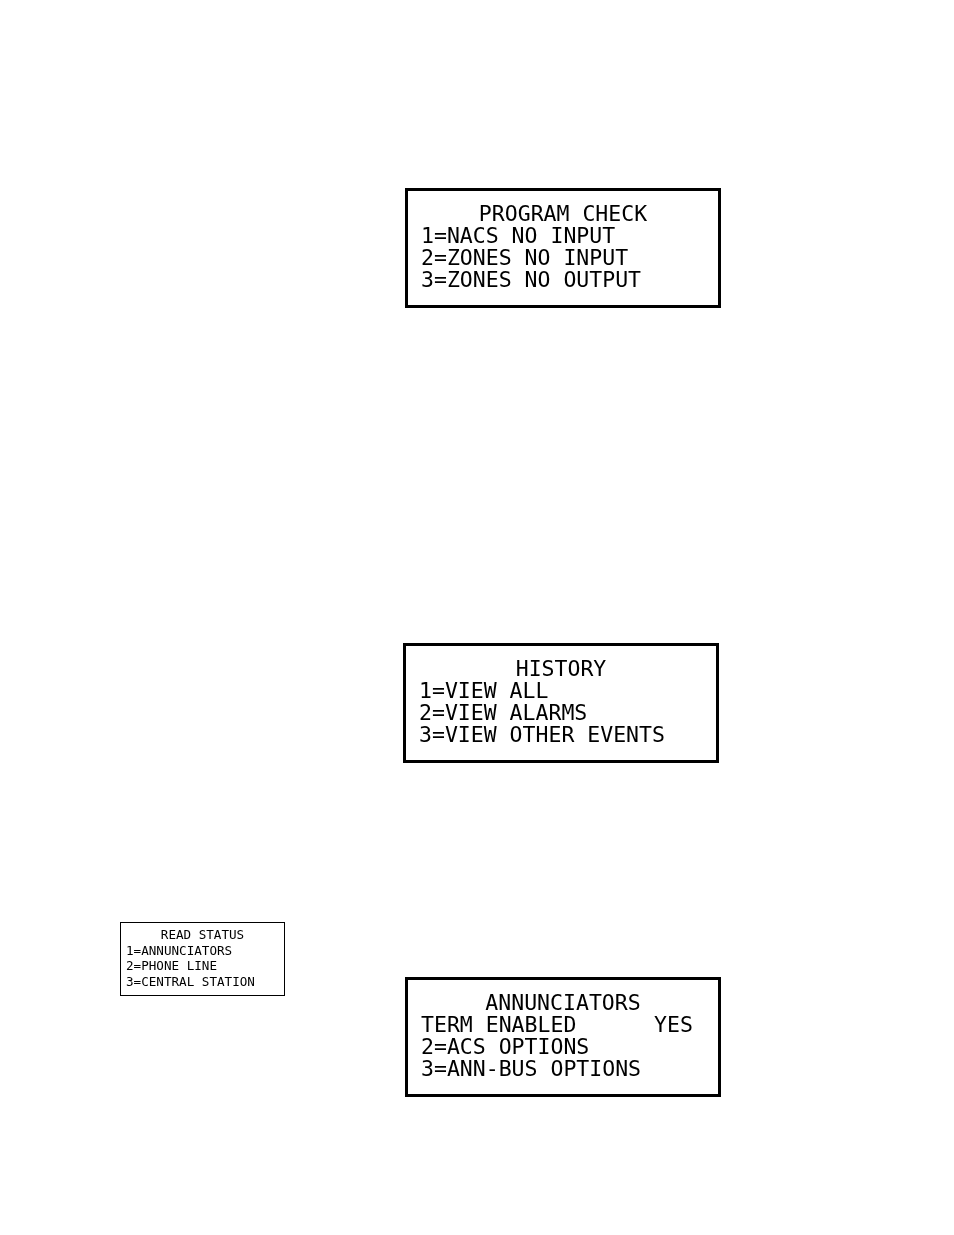 The height and width of the screenshot is (1235, 954). I want to click on display-title: PROGRAM CHECK, so click(563, 214).